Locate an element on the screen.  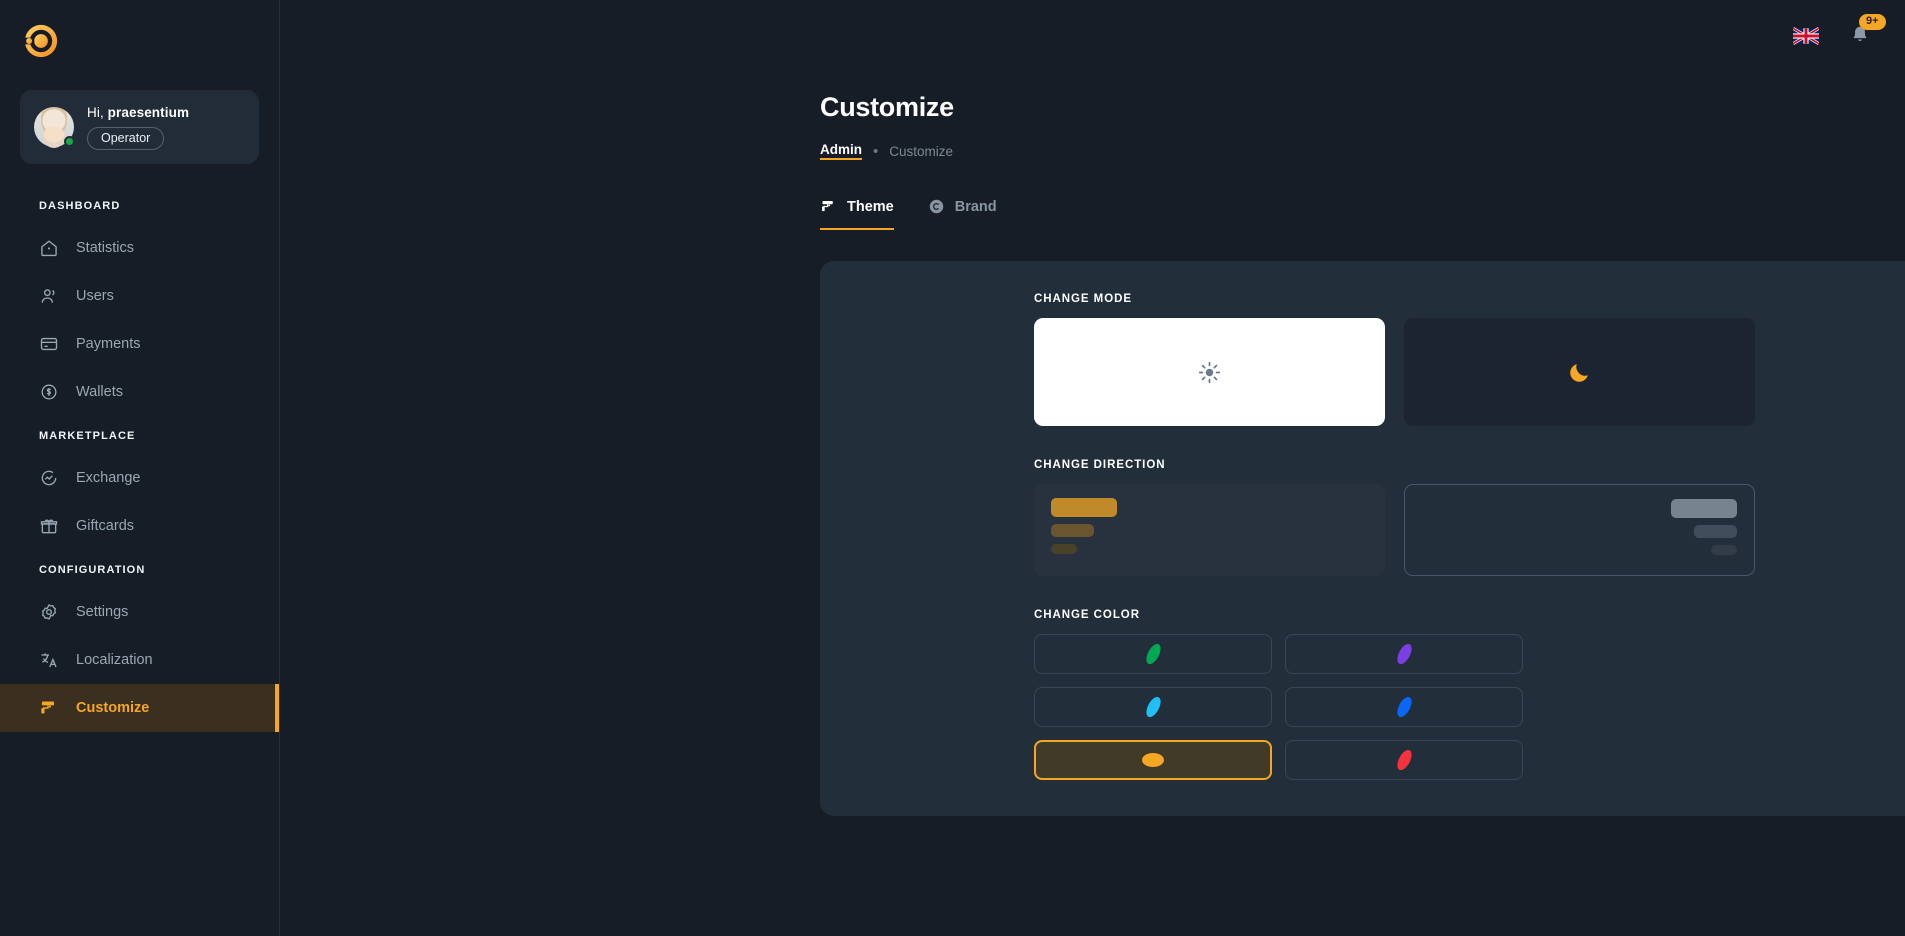
sidebar-item-label: Users is located at coordinates (95, 296).